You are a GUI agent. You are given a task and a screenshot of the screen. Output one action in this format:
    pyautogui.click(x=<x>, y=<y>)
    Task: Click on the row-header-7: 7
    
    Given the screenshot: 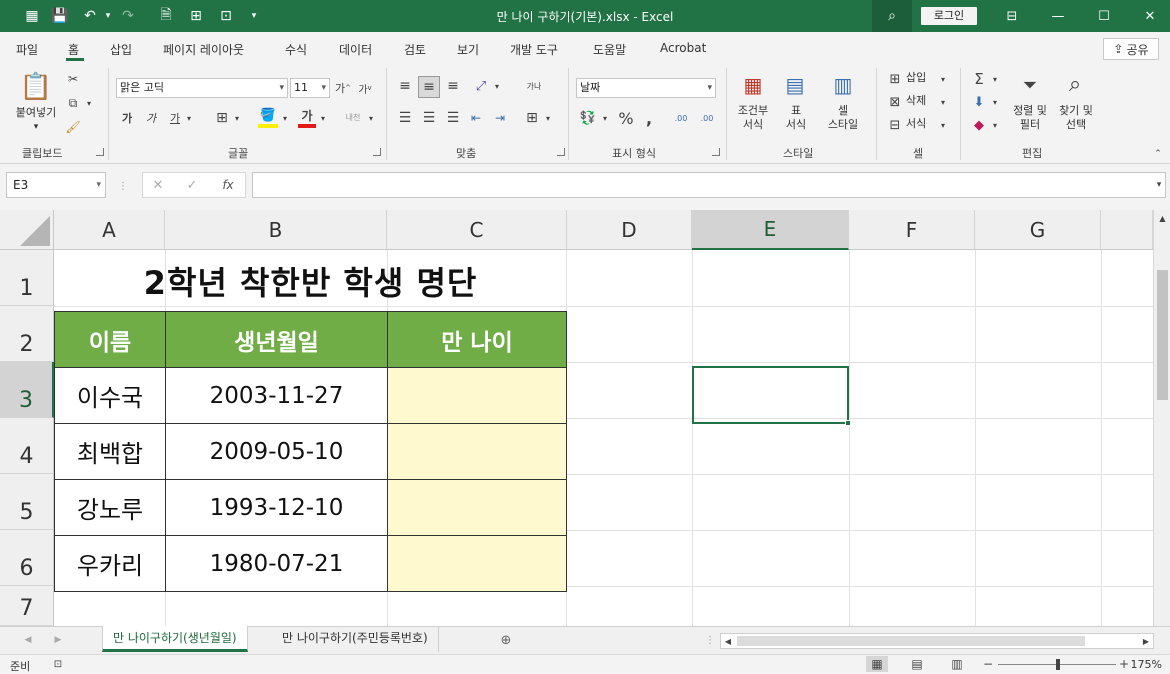 What is the action you would take?
    pyautogui.click(x=27, y=606)
    